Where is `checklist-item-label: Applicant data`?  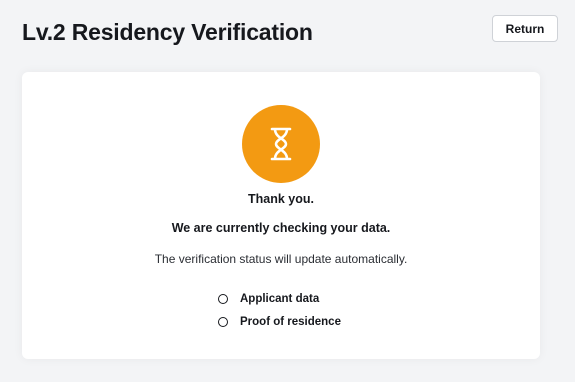 checklist-item-label: Applicant data is located at coordinates (280, 298).